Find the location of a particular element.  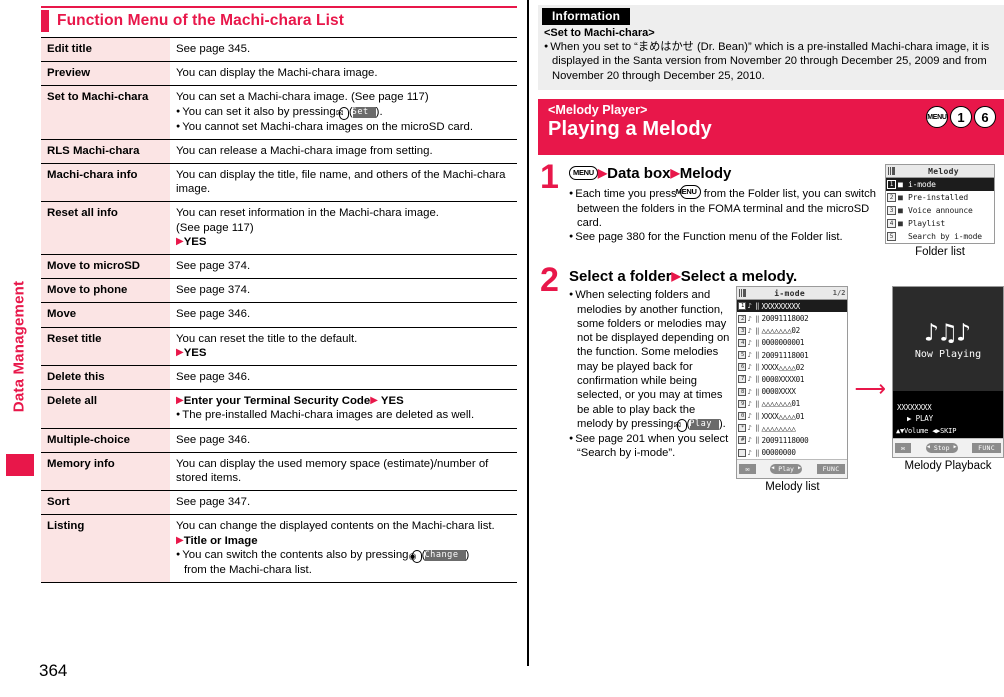

melody-list-item: 3 ♪ ‖ △△△△△△△02 is located at coordinates (792, 331).